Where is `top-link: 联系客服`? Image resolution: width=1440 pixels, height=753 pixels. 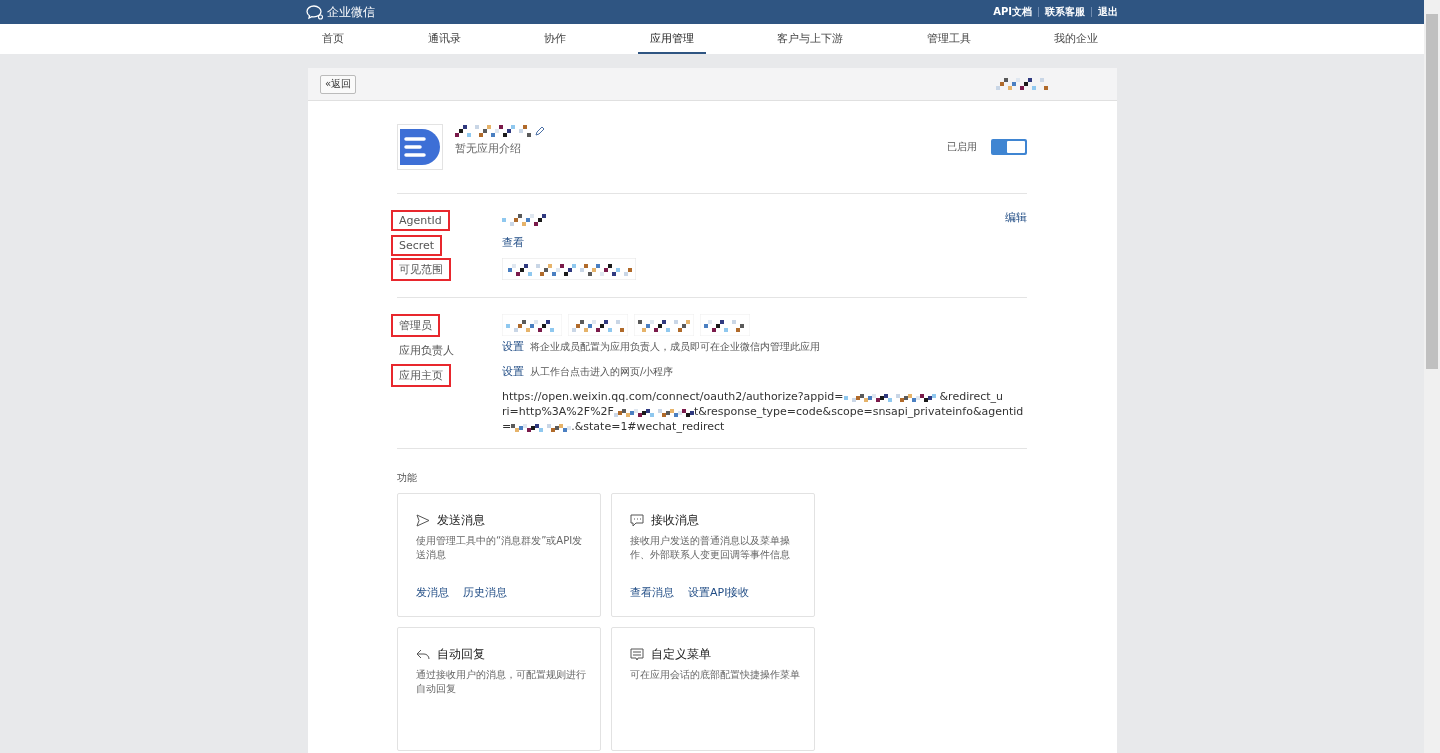
top-link: 联系客服 is located at coordinates (1065, 12).